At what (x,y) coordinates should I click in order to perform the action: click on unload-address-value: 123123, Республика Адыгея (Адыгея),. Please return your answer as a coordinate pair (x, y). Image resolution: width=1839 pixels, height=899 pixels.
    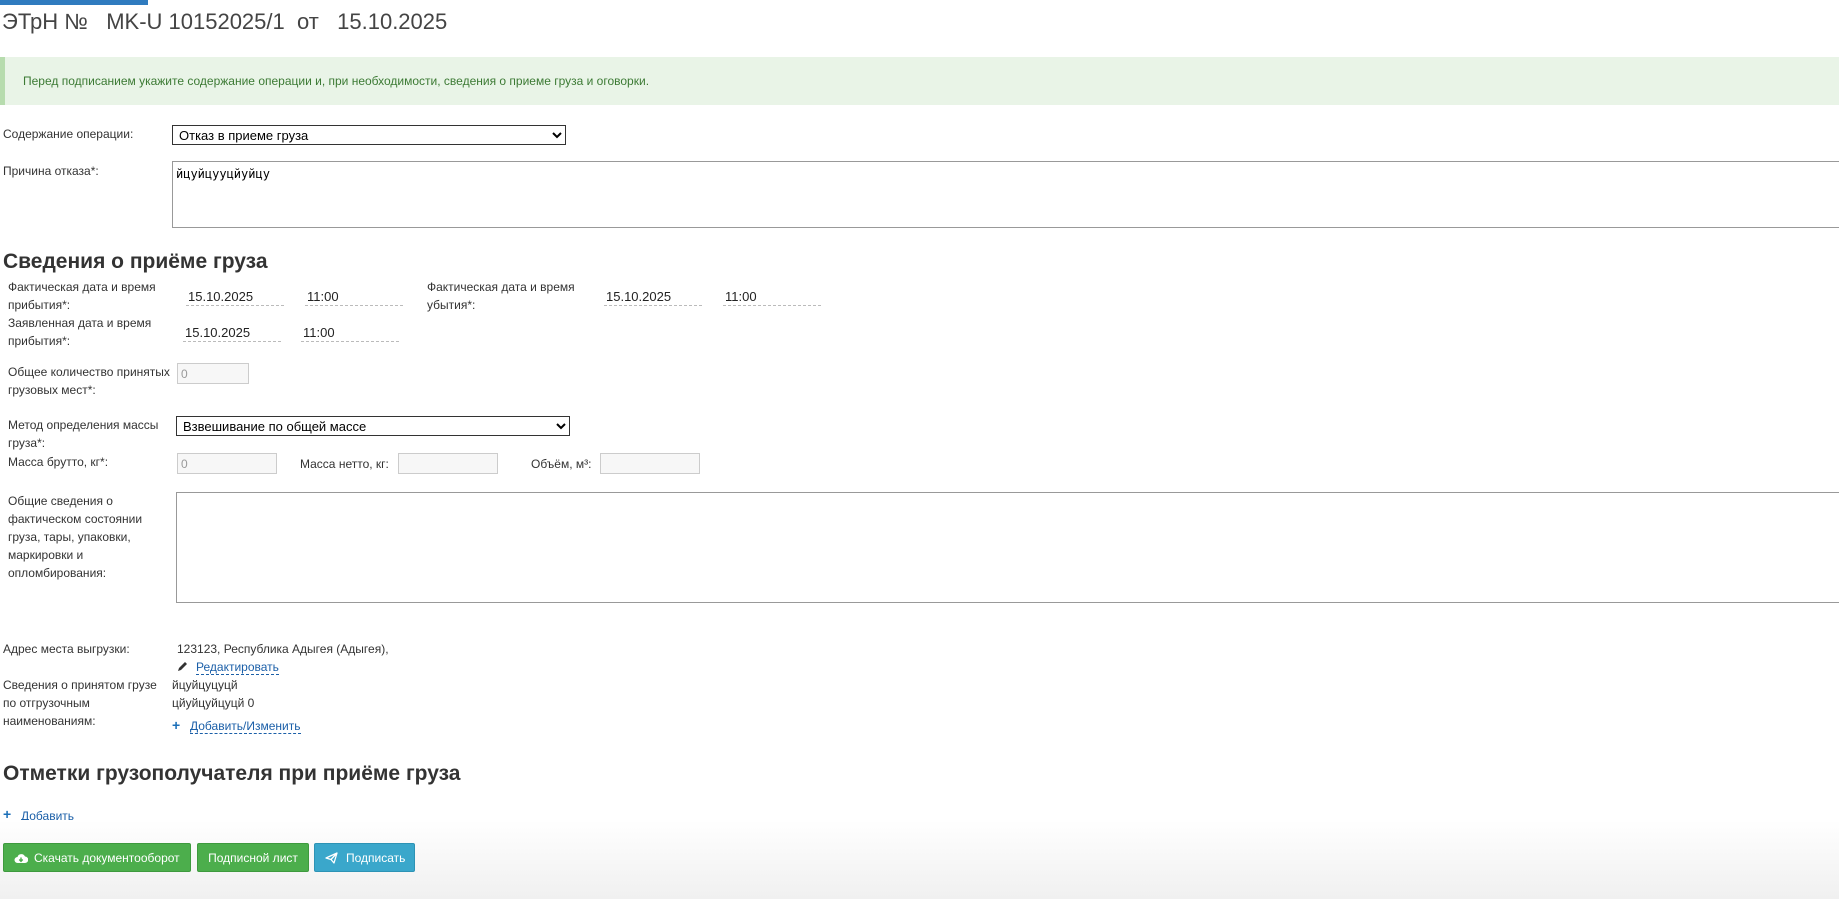
    Looking at the image, I should click on (283, 649).